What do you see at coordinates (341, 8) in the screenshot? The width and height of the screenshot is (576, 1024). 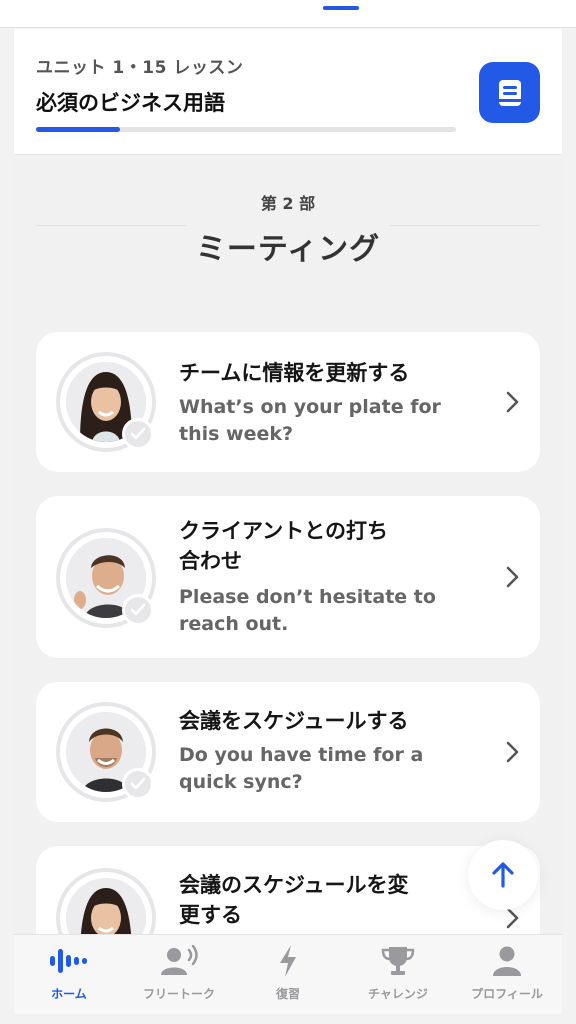 I see `page-indicator` at bounding box center [341, 8].